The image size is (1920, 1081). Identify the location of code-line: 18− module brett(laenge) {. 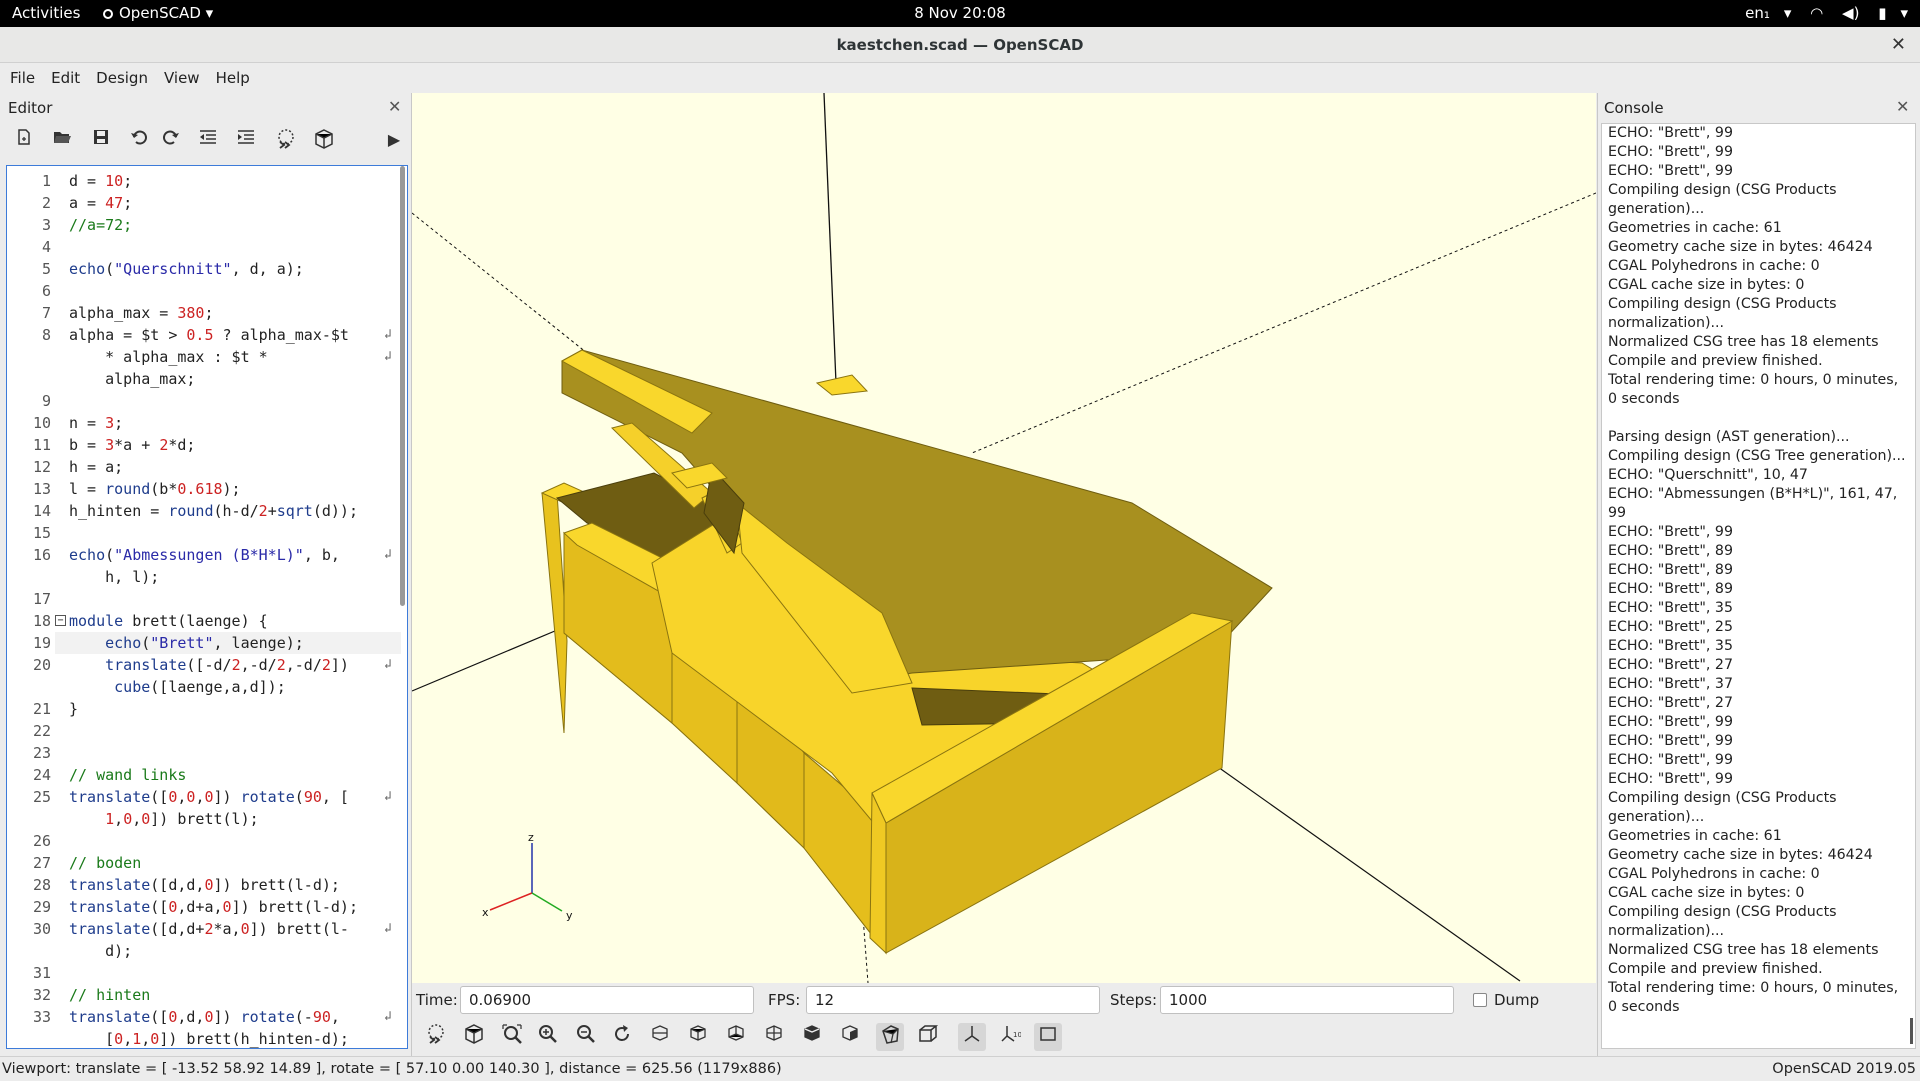
(207, 621).